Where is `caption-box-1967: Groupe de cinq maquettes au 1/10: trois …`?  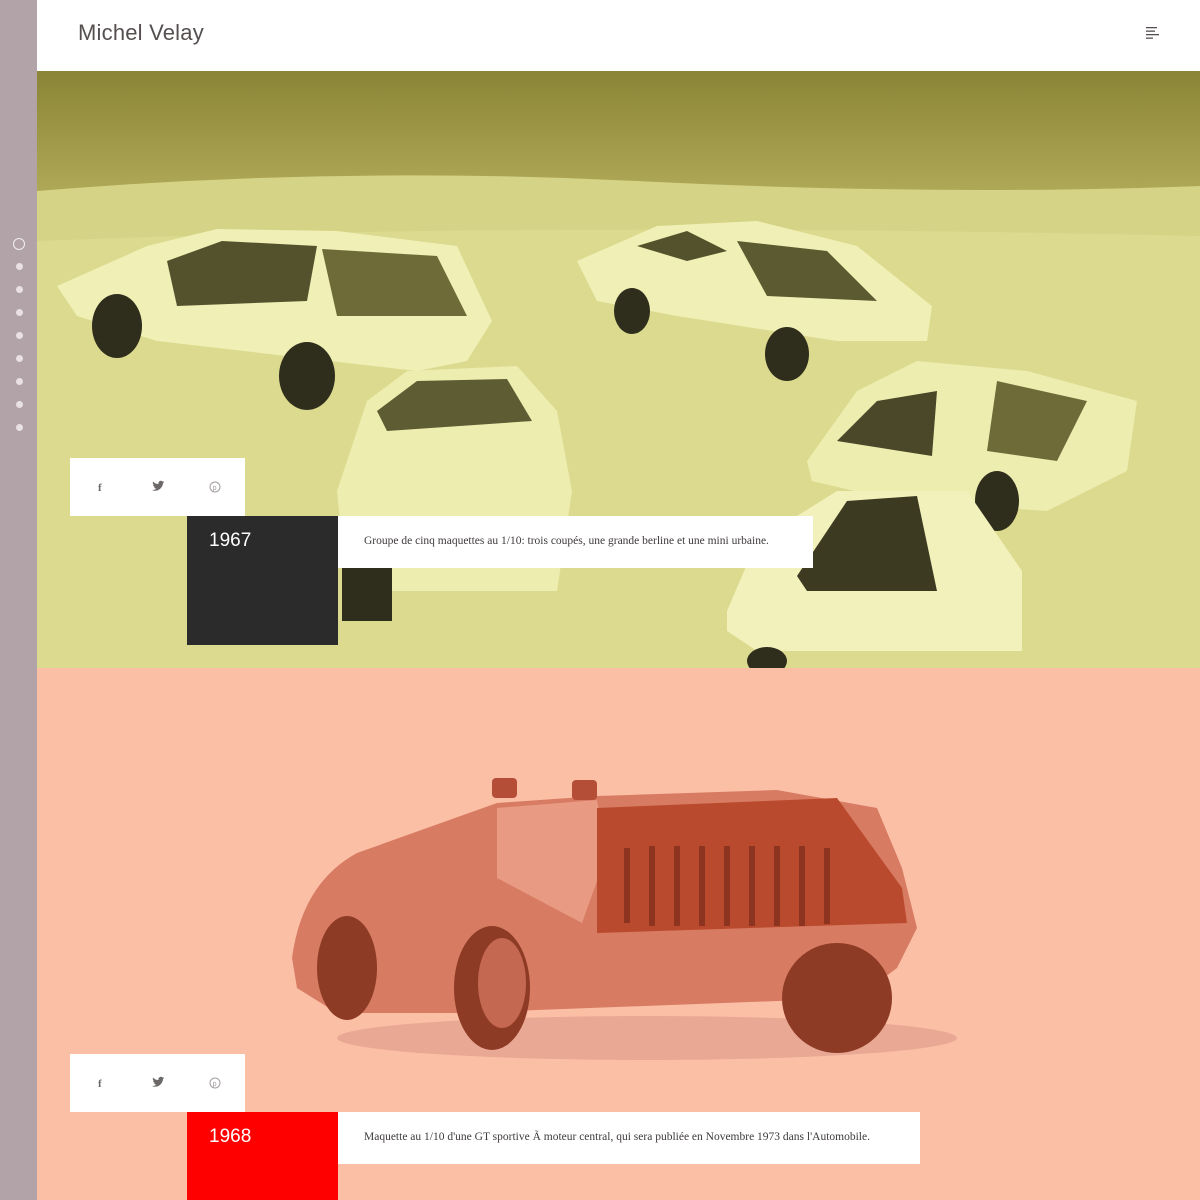 caption-box-1967: Groupe de cinq maquettes au 1/10: trois … is located at coordinates (575, 542).